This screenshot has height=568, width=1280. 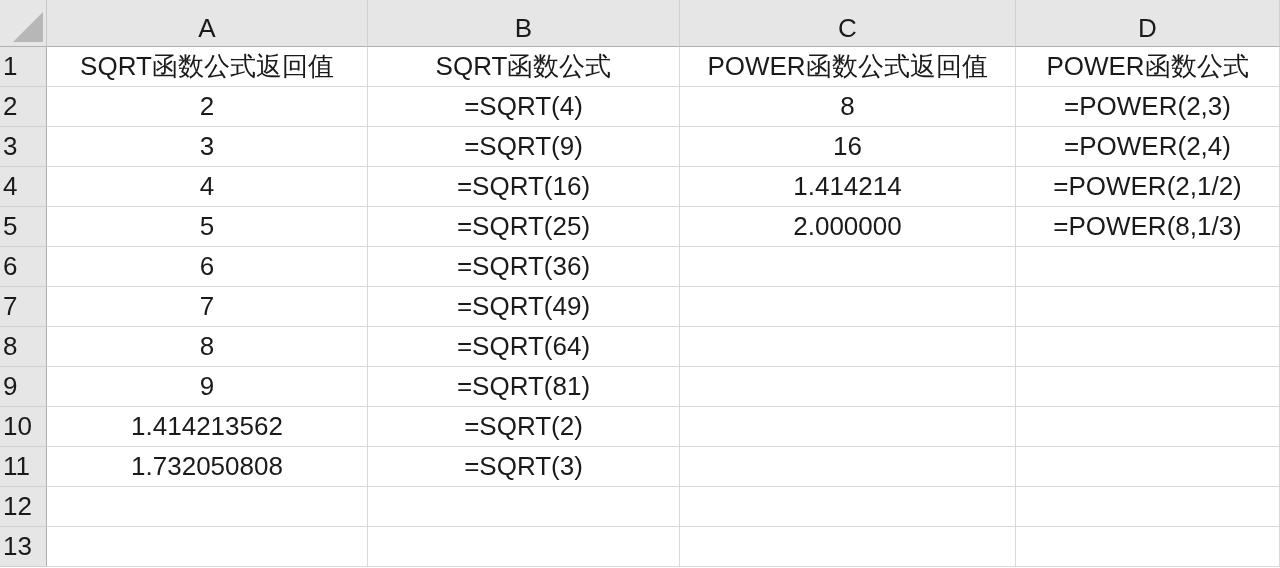 I want to click on table-cell: =SQRT(36), so click(x=524, y=267).